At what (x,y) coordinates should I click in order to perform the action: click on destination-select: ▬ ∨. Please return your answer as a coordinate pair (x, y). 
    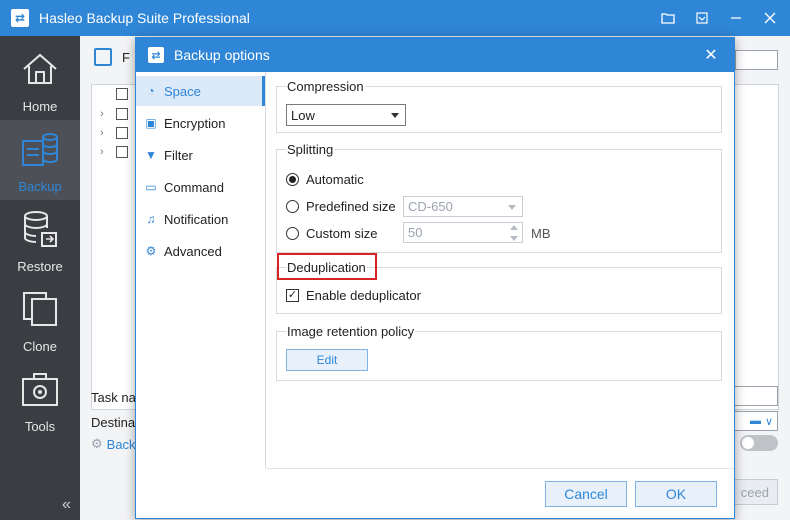
    Looking at the image, I should click on (754, 421).